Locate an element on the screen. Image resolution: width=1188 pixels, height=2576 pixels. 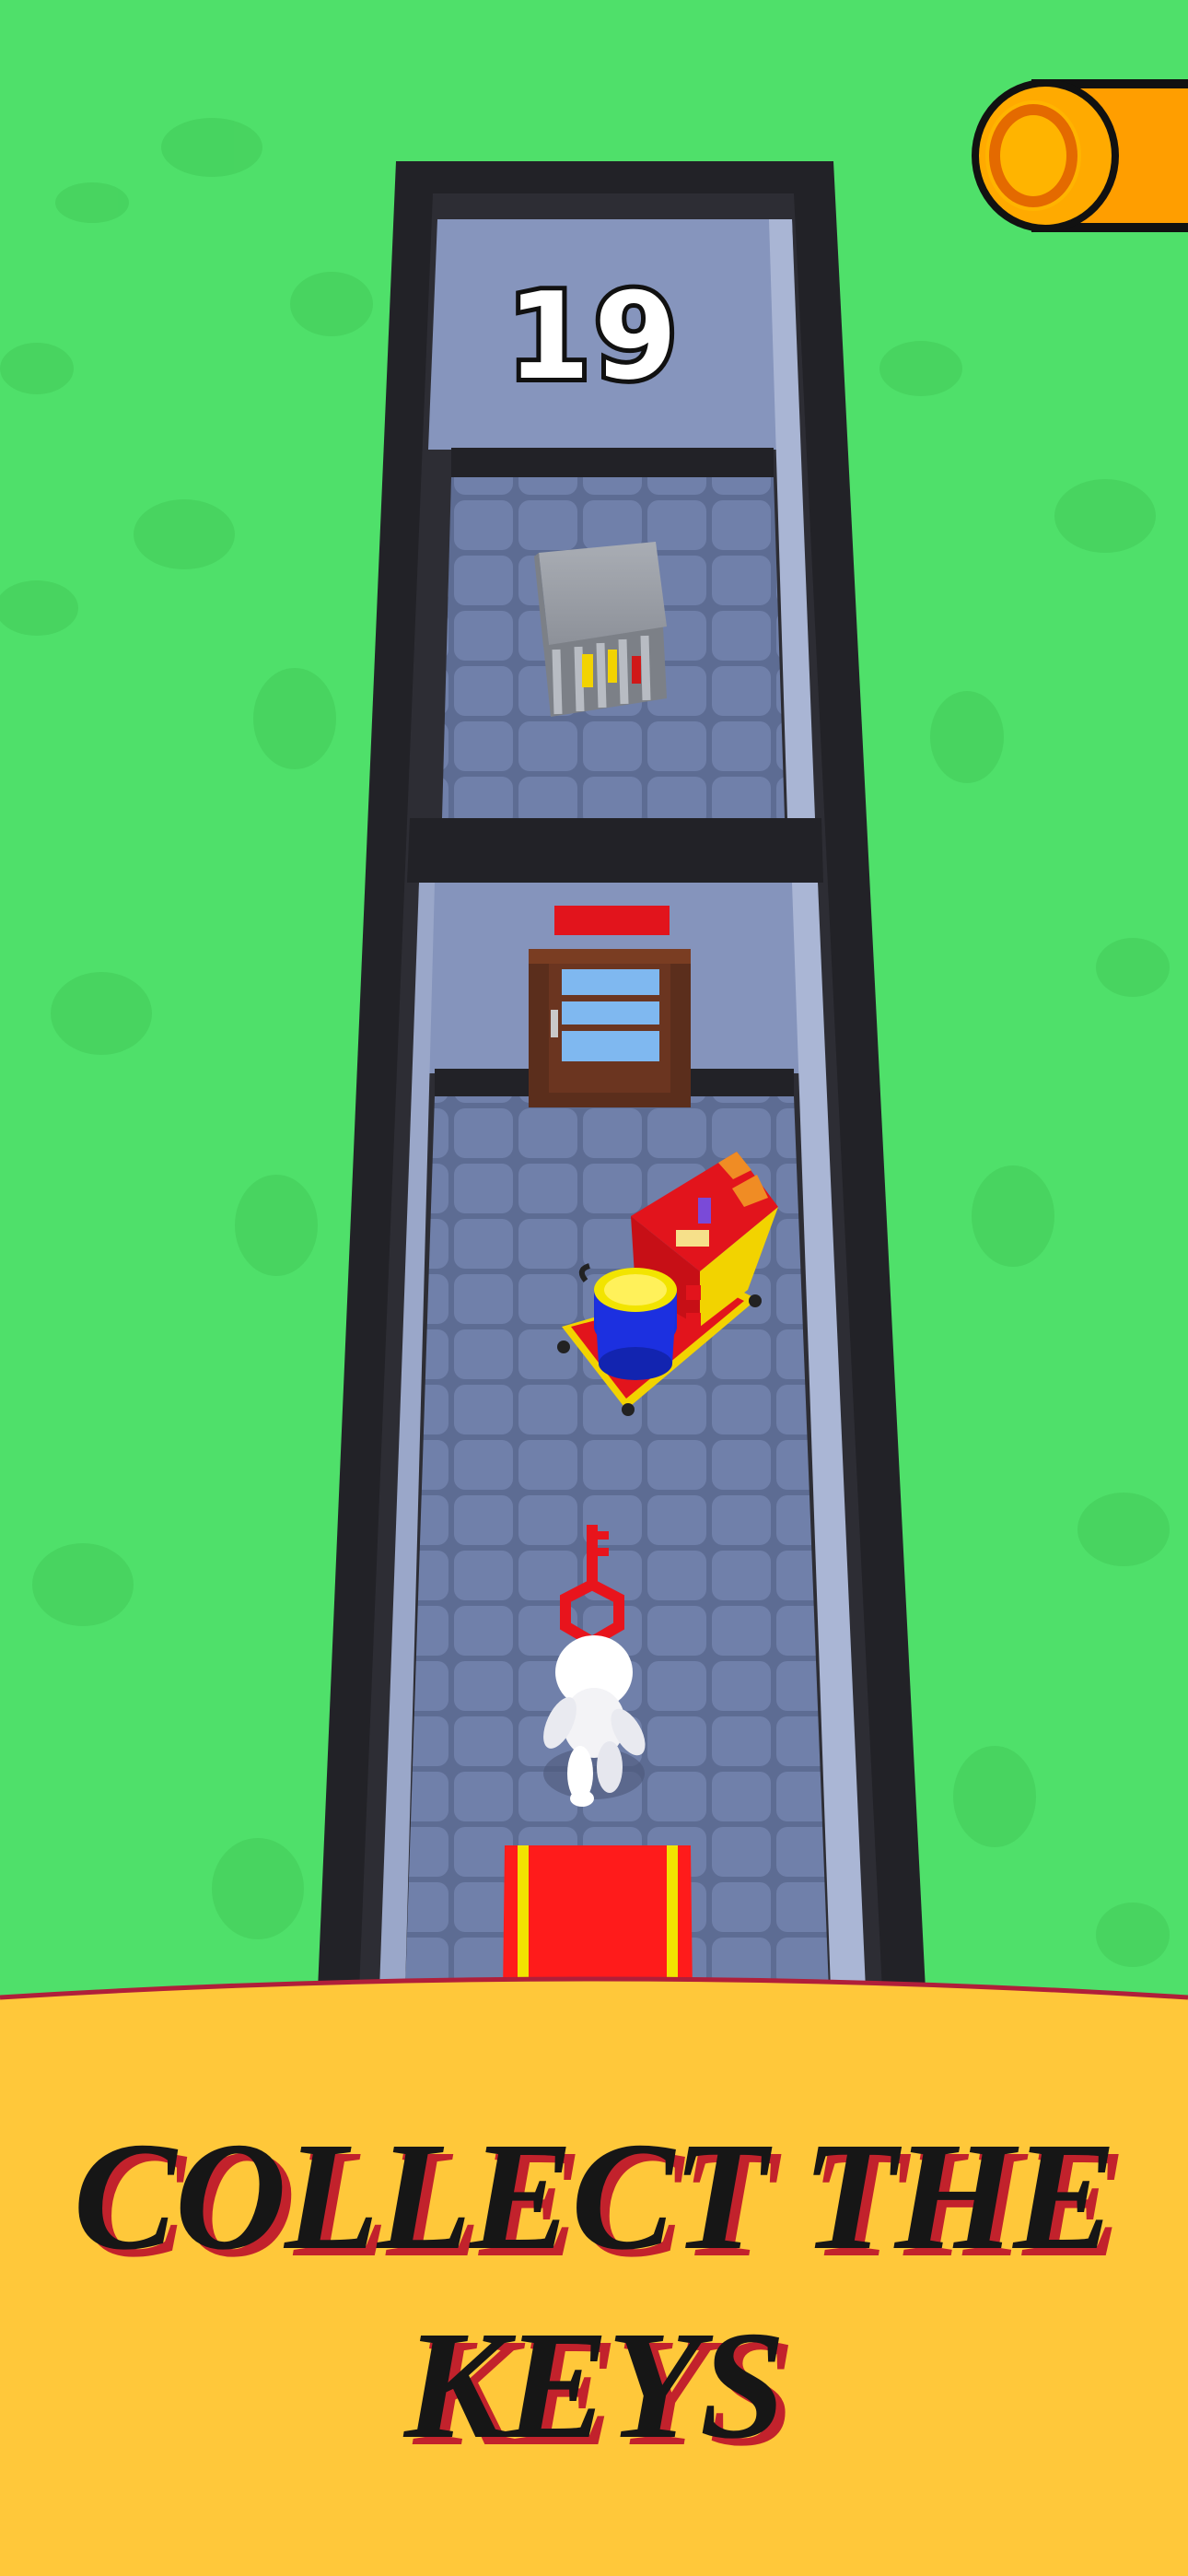
coin-counter is located at coordinates (1080, 155).